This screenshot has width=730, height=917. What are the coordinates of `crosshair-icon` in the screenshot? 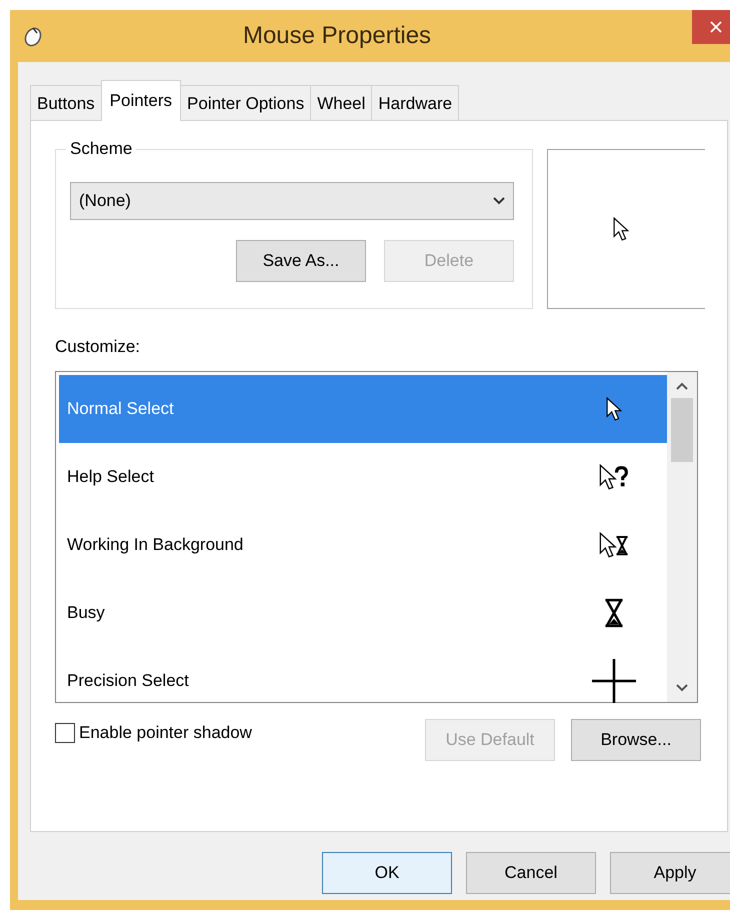 It's located at (614, 681).